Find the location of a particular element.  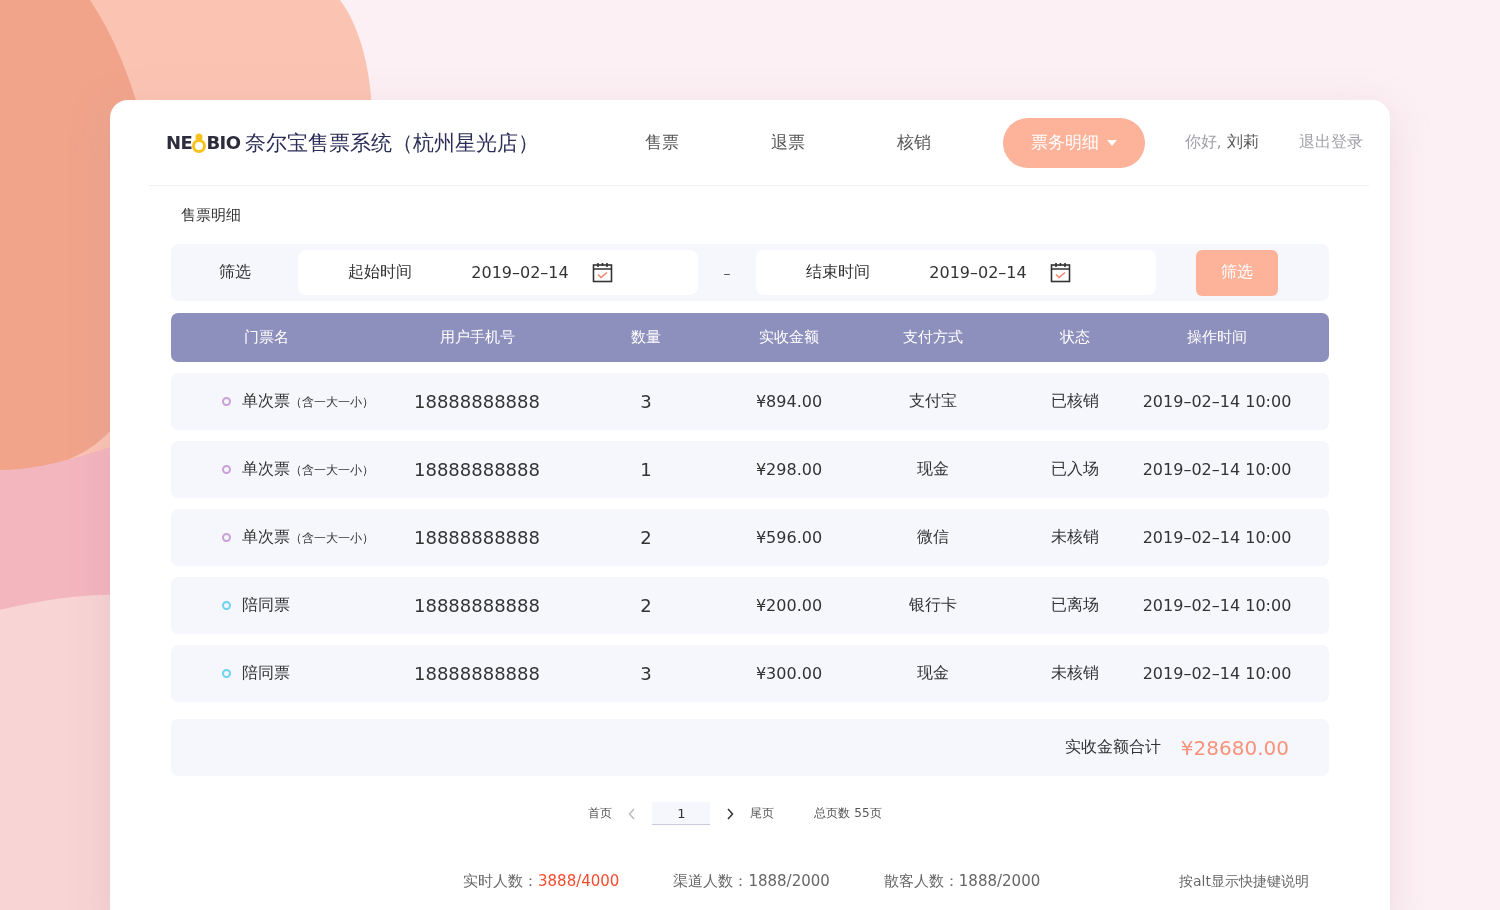

table-cell: ¥298.00 is located at coordinates (789, 469).